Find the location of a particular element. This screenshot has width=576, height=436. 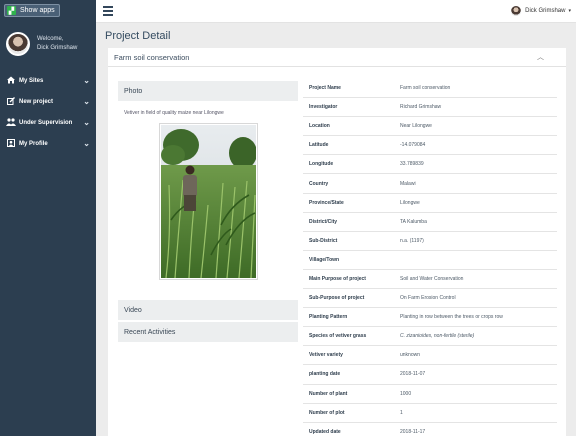

detail-value: unknown is located at coordinates (410, 355).